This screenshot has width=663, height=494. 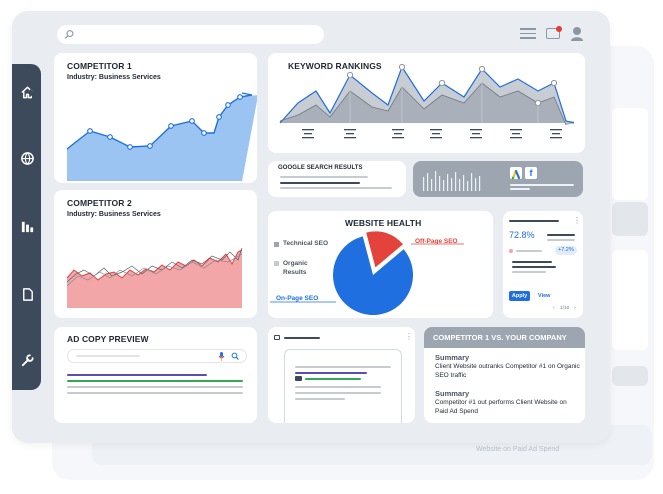 I want to click on google-ads-icon, so click(x=516, y=173).